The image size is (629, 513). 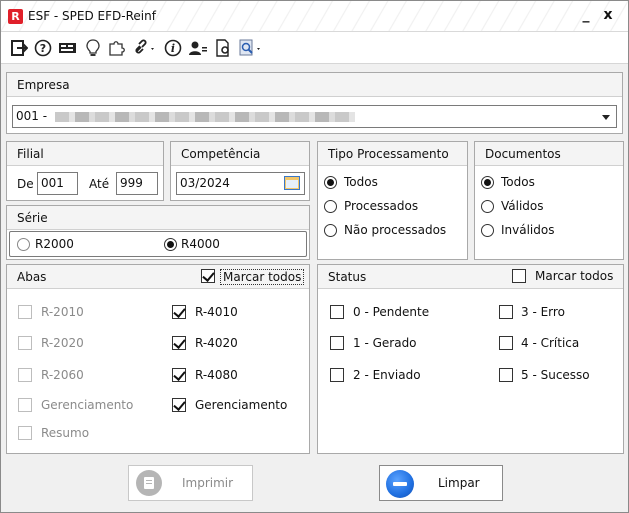 What do you see at coordinates (518, 182) in the screenshot?
I see `doc-todos-label: Todos` at bounding box center [518, 182].